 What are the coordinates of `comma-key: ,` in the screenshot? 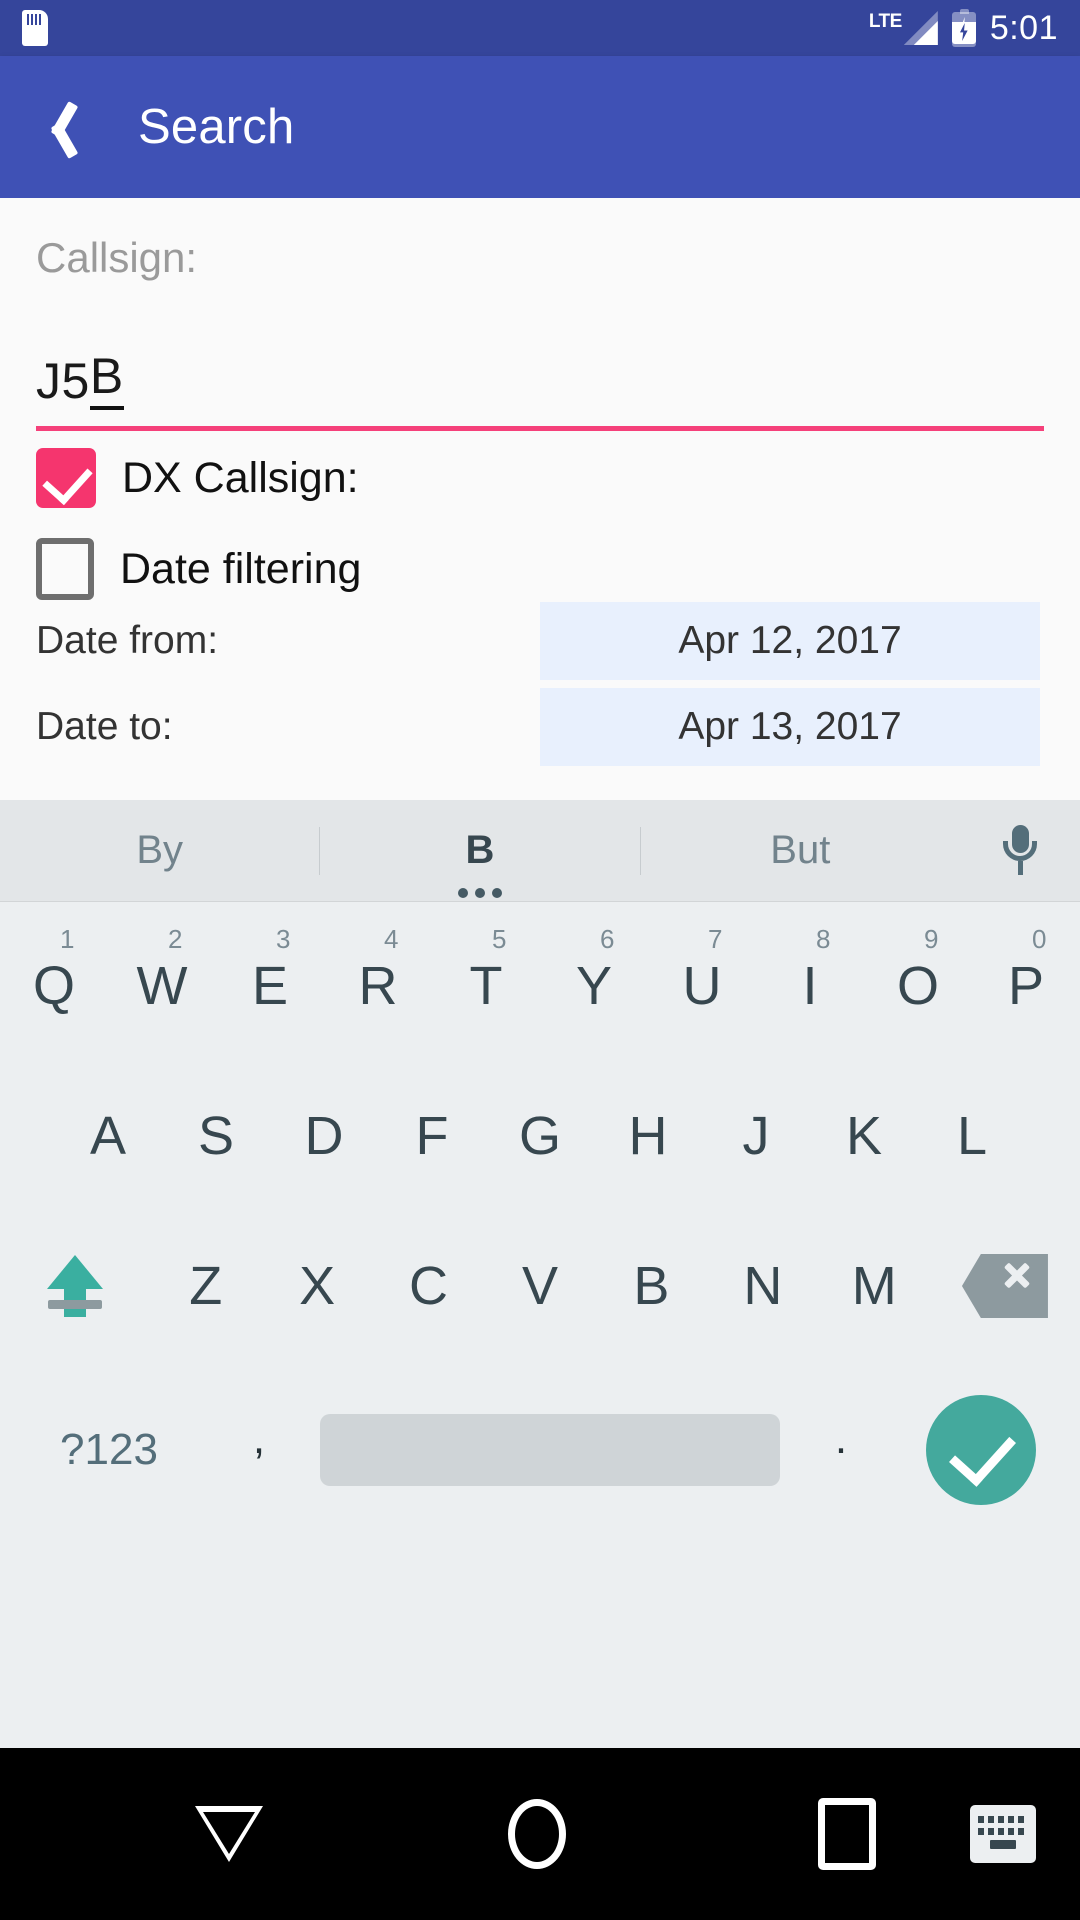 It's located at (259, 1450).